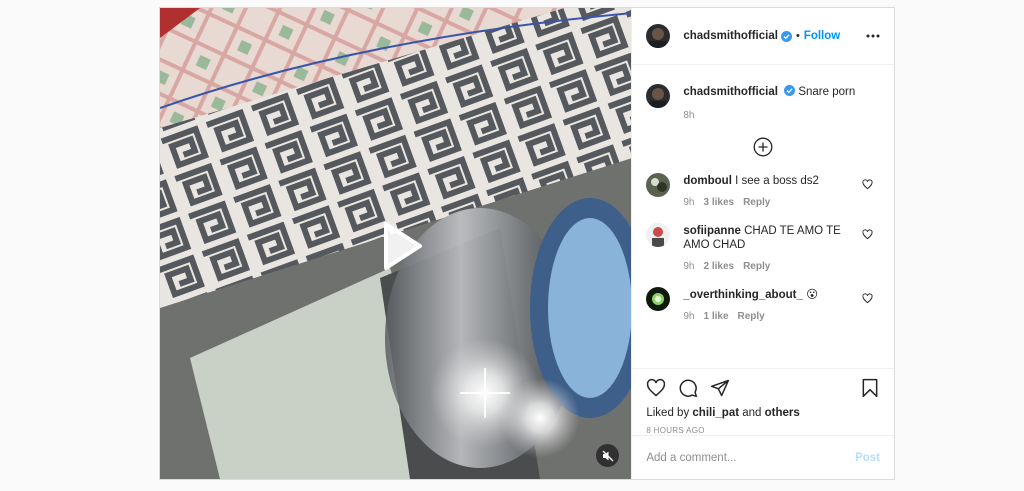 The image size is (1024, 491). Describe the element at coordinates (743, 295) in the screenshot. I see `comment-username: _overthinking_about_` at that location.